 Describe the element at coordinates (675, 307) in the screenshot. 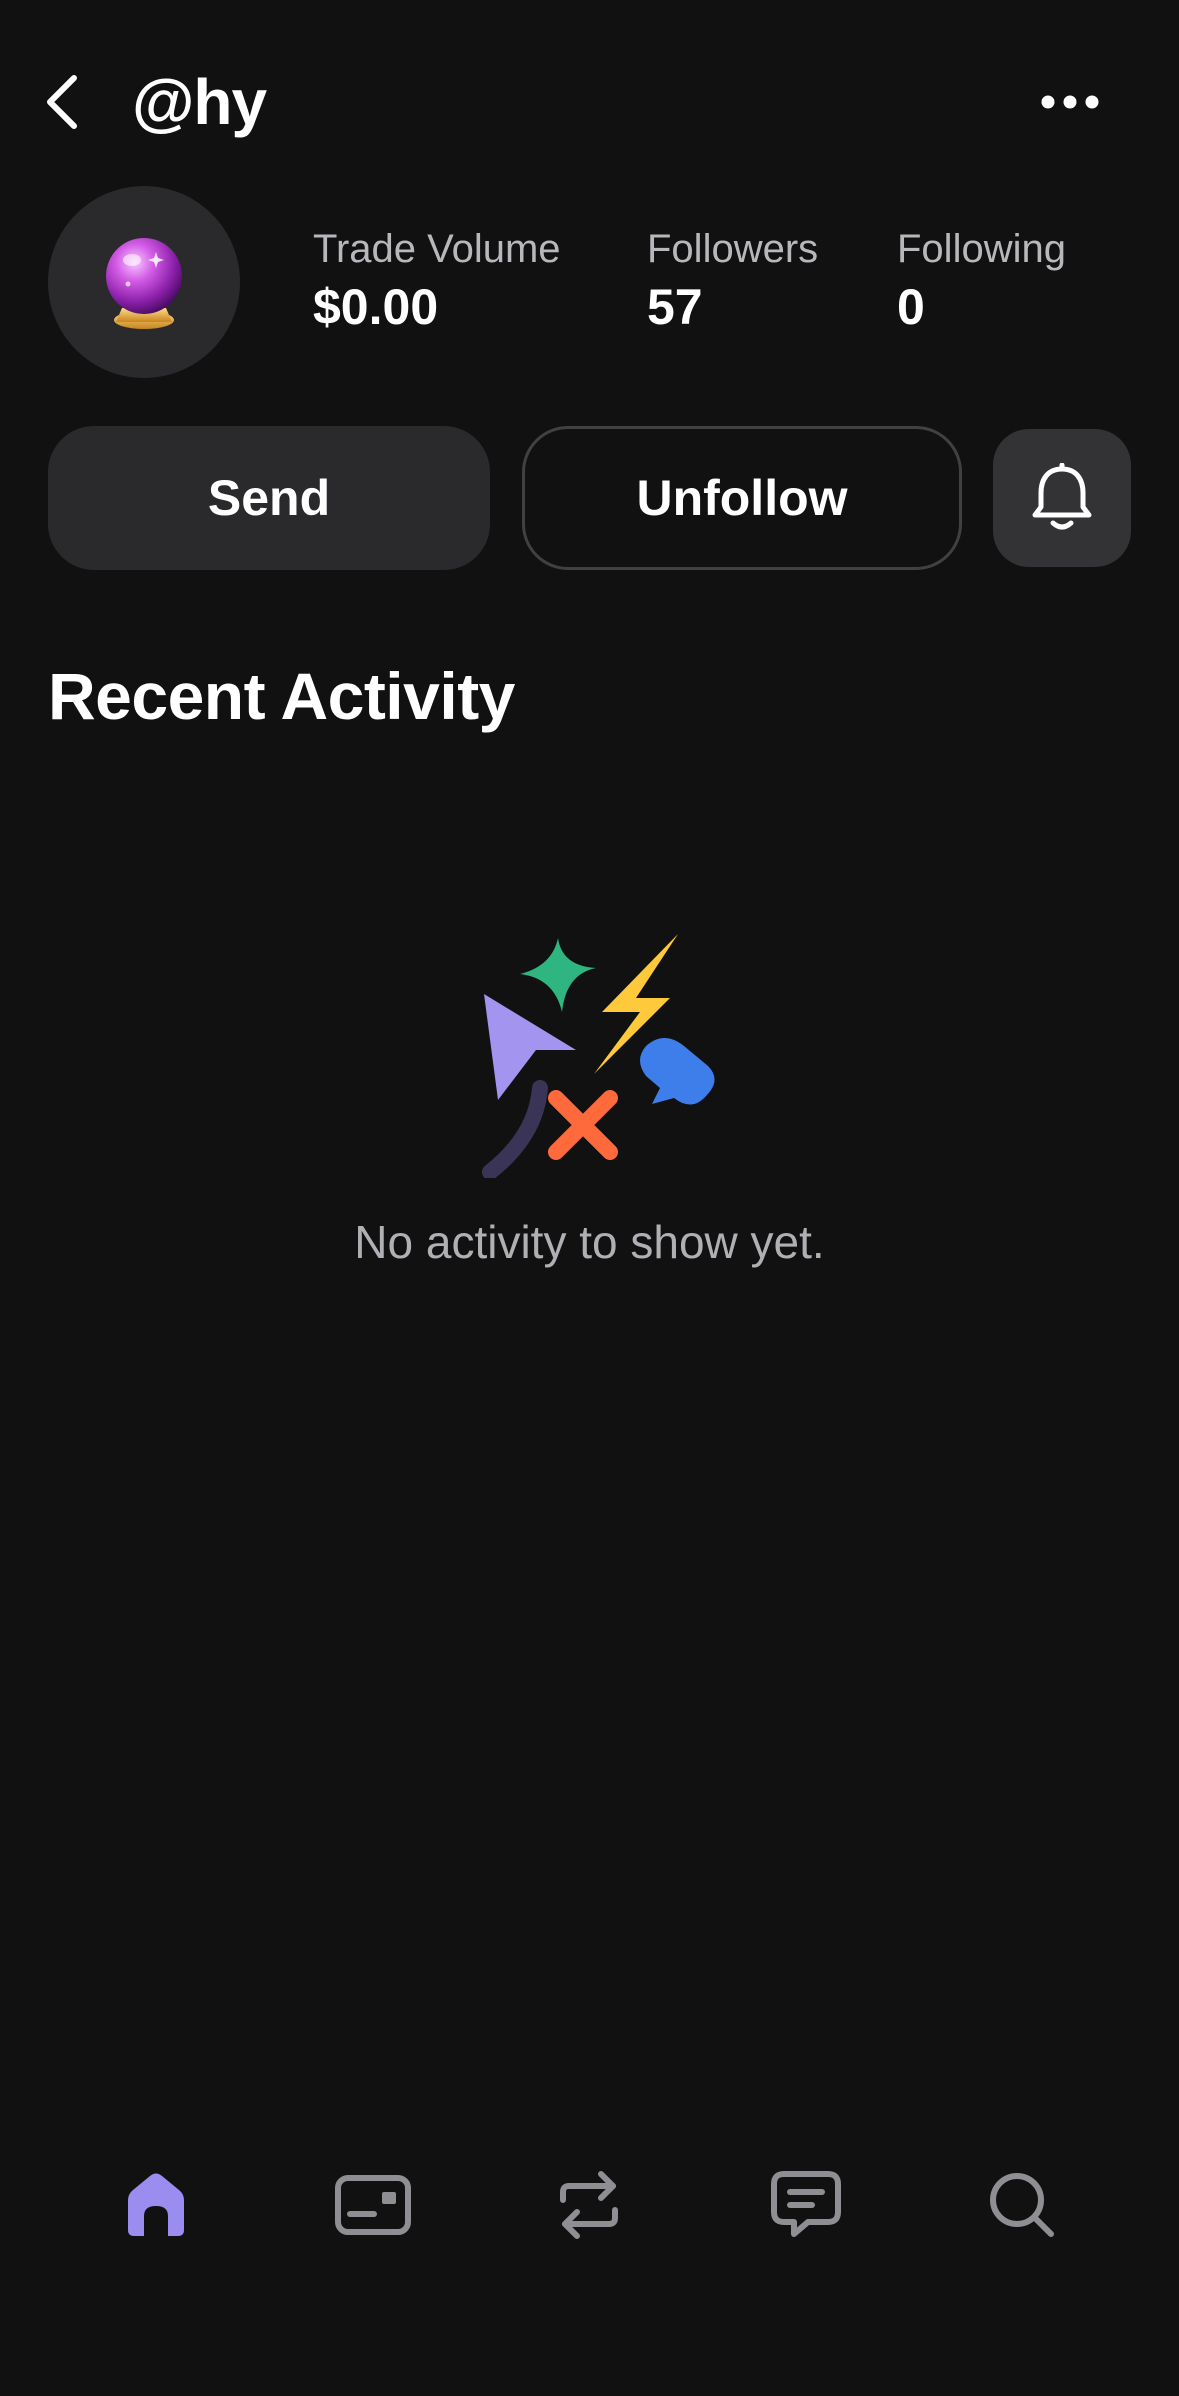

I see `stat-value: 57` at that location.